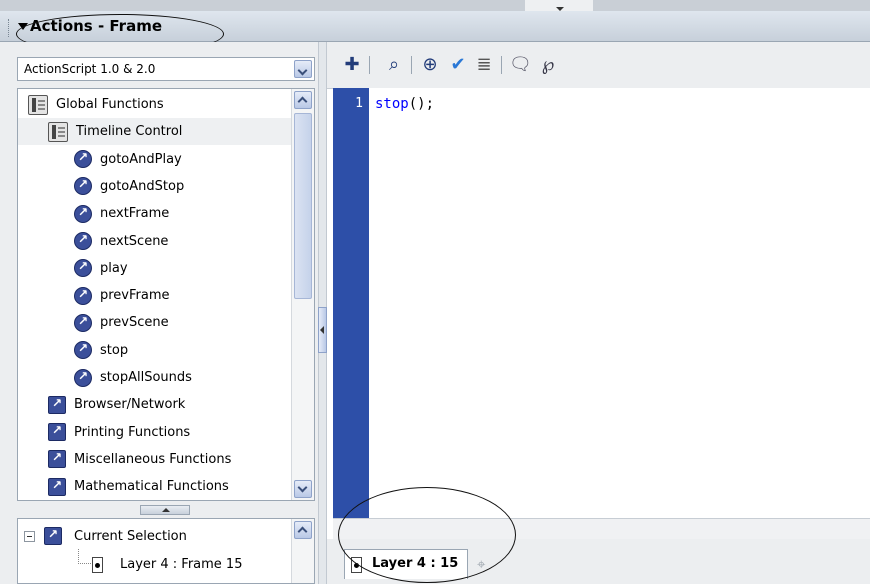  I want to click on toolbox-item: stopAllSounds, so click(166, 377).